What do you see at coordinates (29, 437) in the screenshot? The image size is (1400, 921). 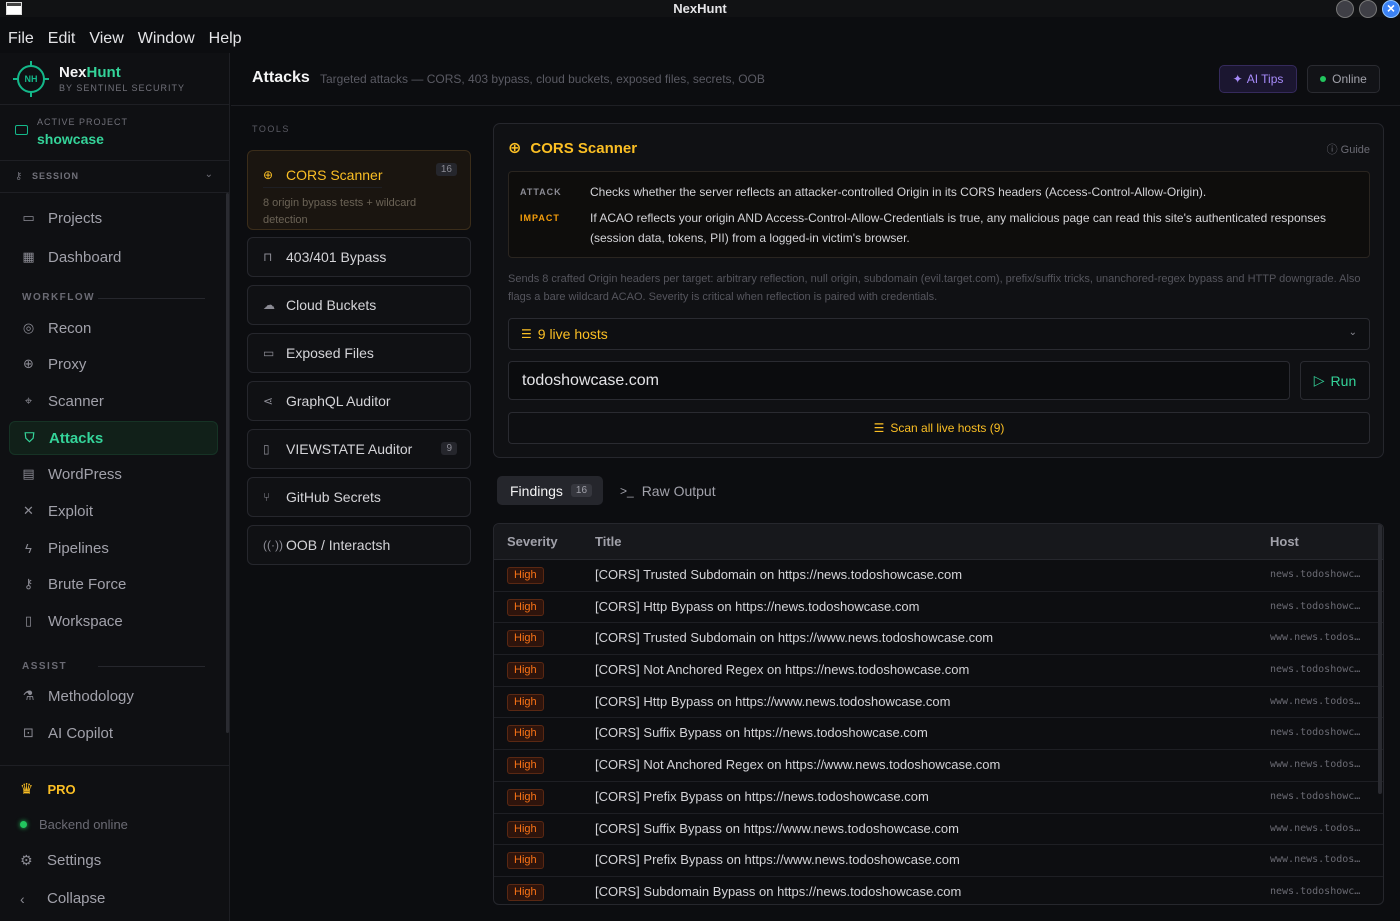 I see `shield-check-icon: ⛉` at bounding box center [29, 437].